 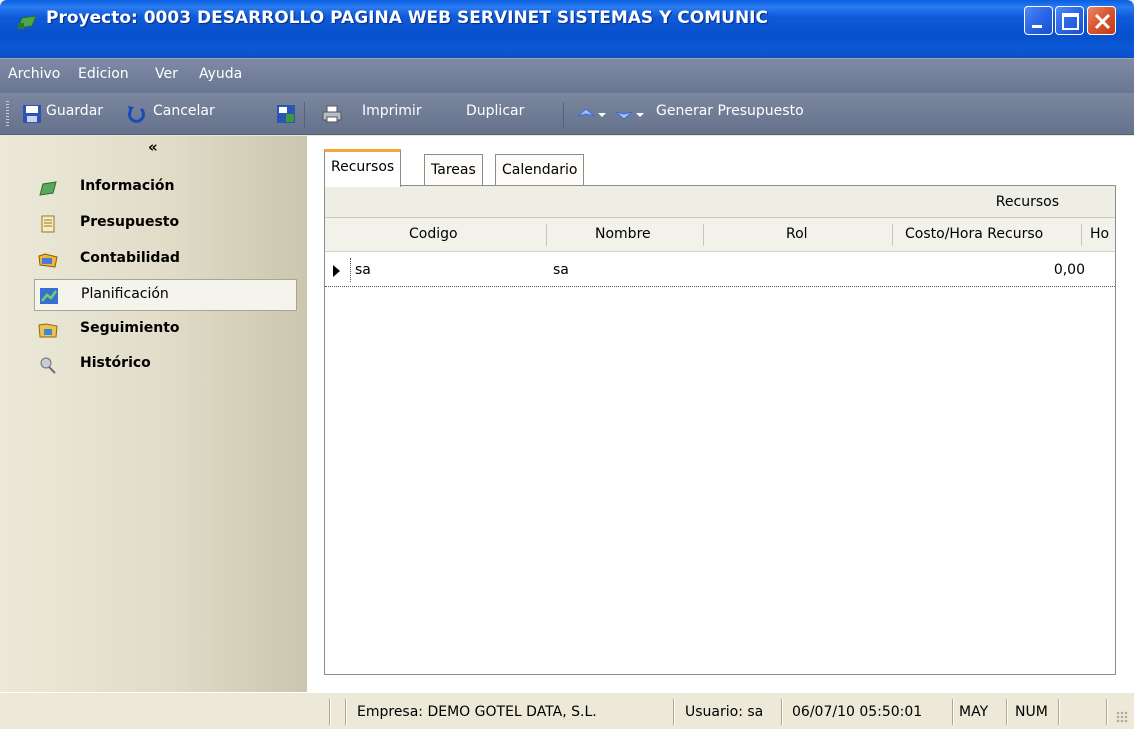 What do you see at coordinates (336, 271) in the screenshot?
I see `row-selector-icon` at bounding box center [336, 271].